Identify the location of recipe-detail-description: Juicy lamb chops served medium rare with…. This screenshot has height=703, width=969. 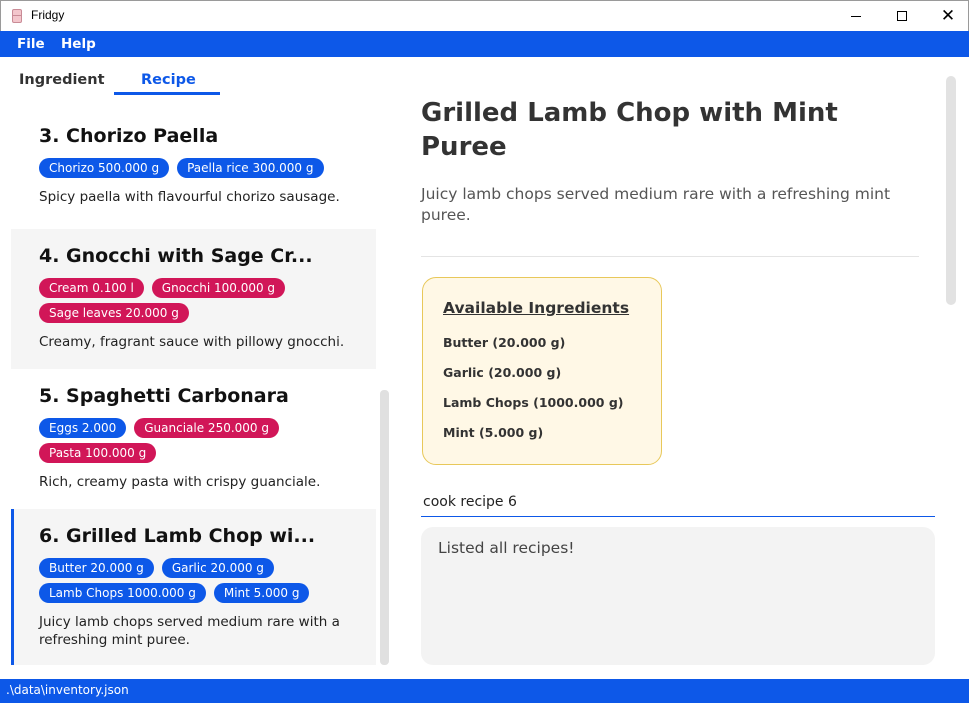
(656, 204).